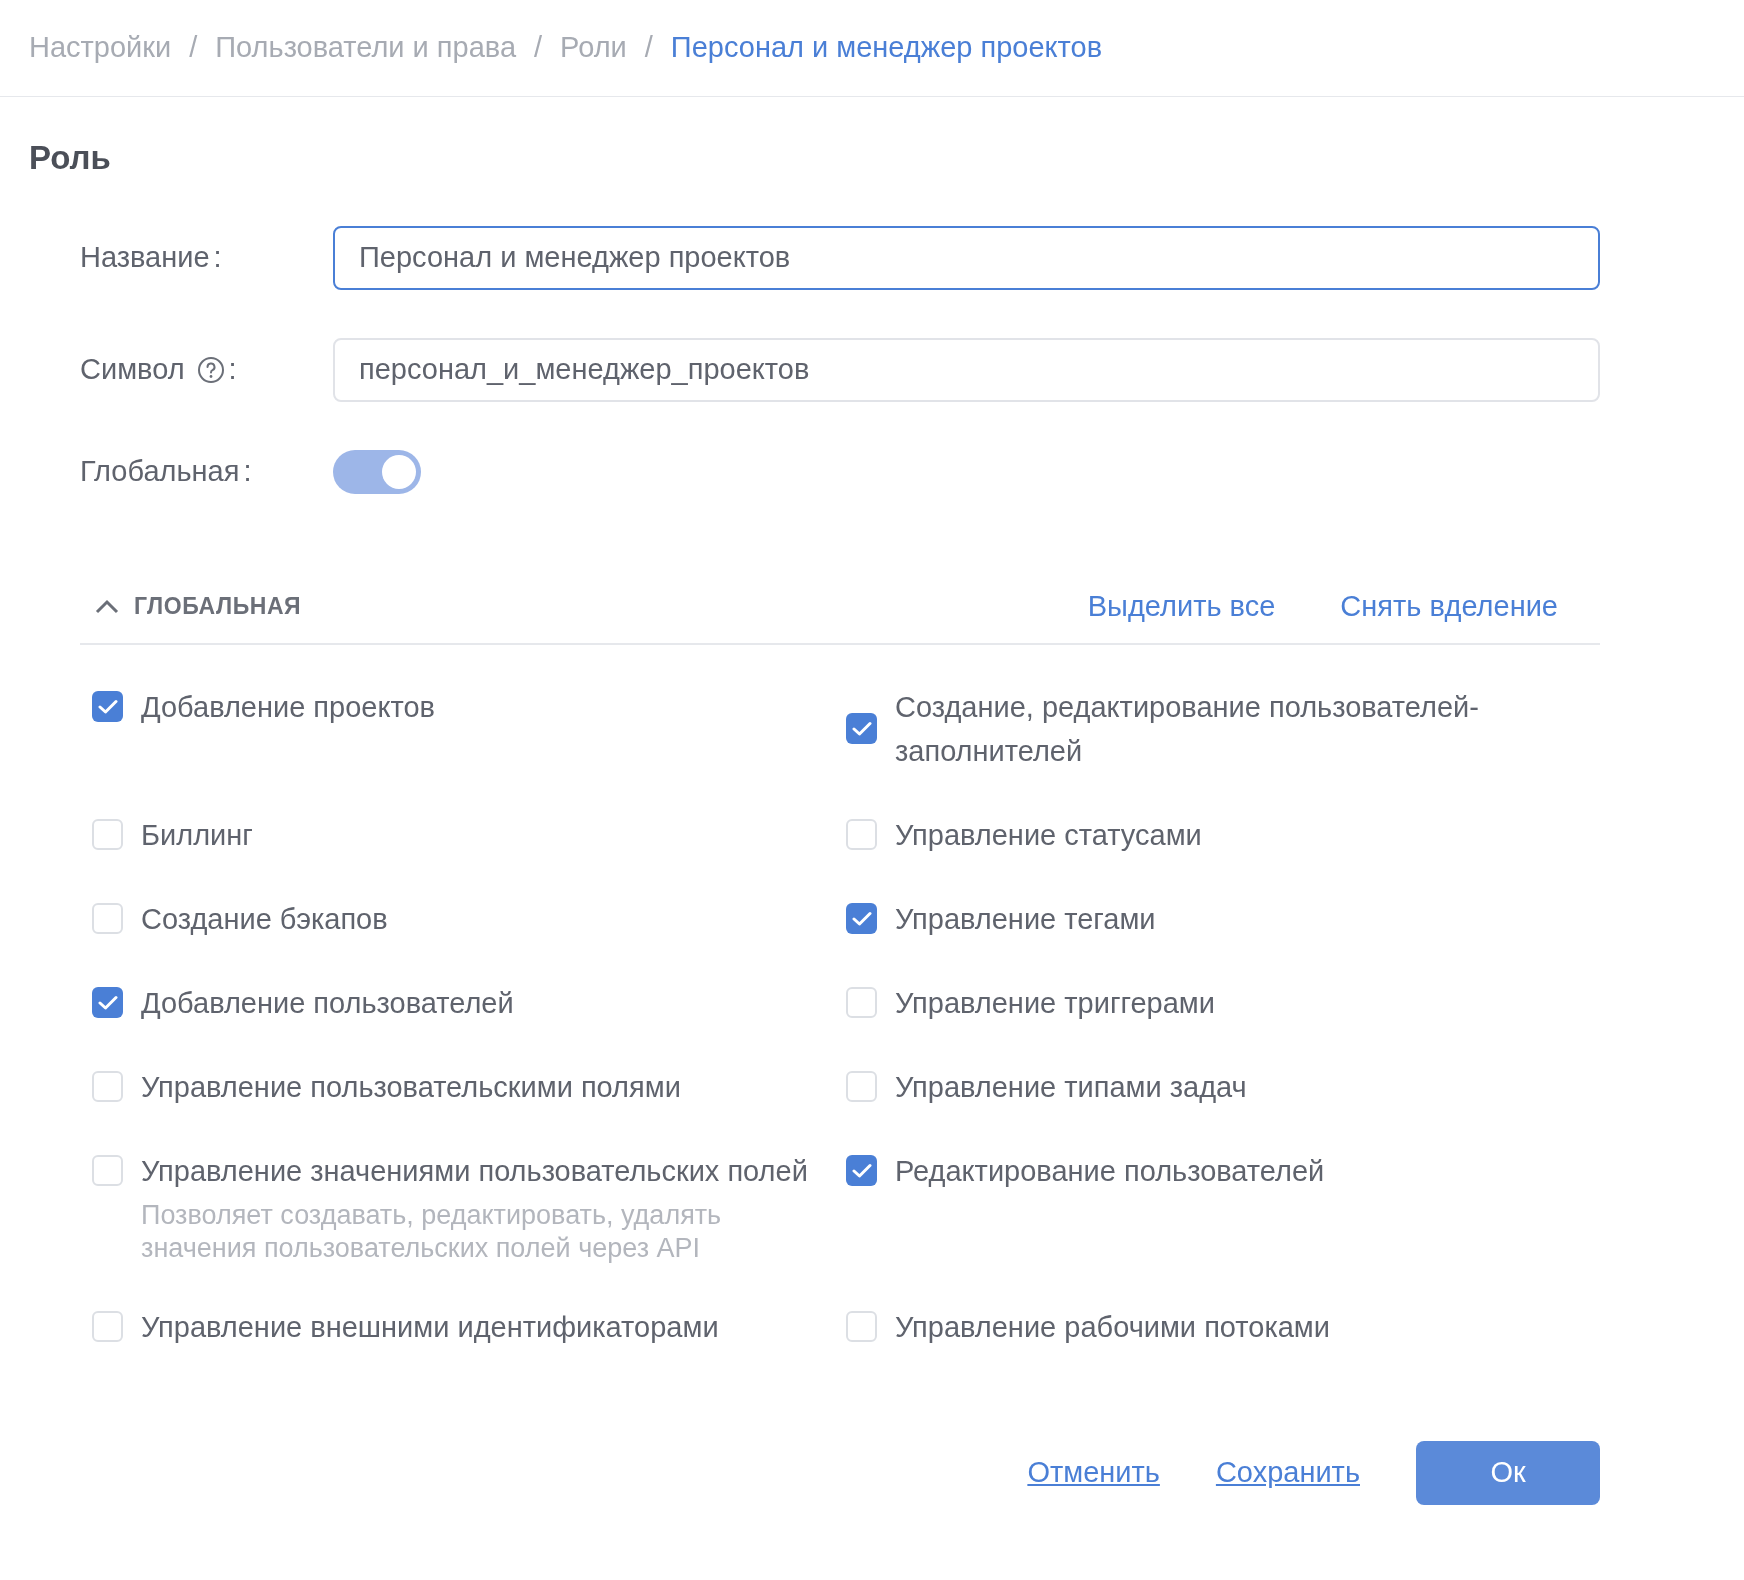 Image resolution: width=1744 pixels, height=1580 pixels. Describe the element at coordinates (107, 606) in the screenshot. I see `chevron-icon` at that location.